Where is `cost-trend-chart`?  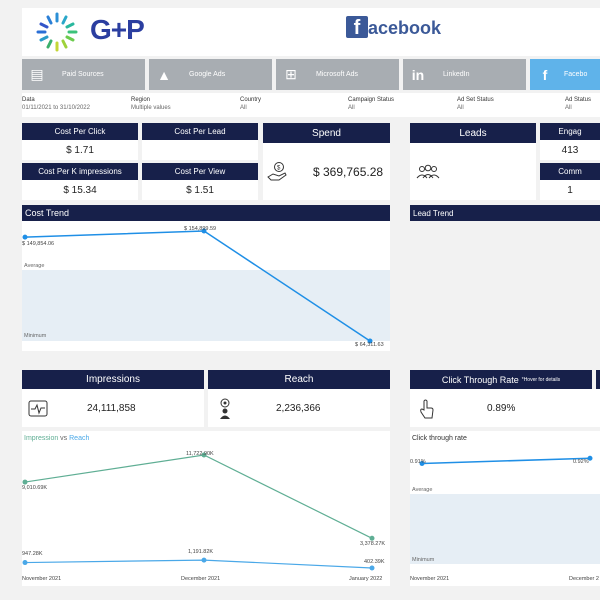 cost-trend-chart is located at coordinates (206, 286).